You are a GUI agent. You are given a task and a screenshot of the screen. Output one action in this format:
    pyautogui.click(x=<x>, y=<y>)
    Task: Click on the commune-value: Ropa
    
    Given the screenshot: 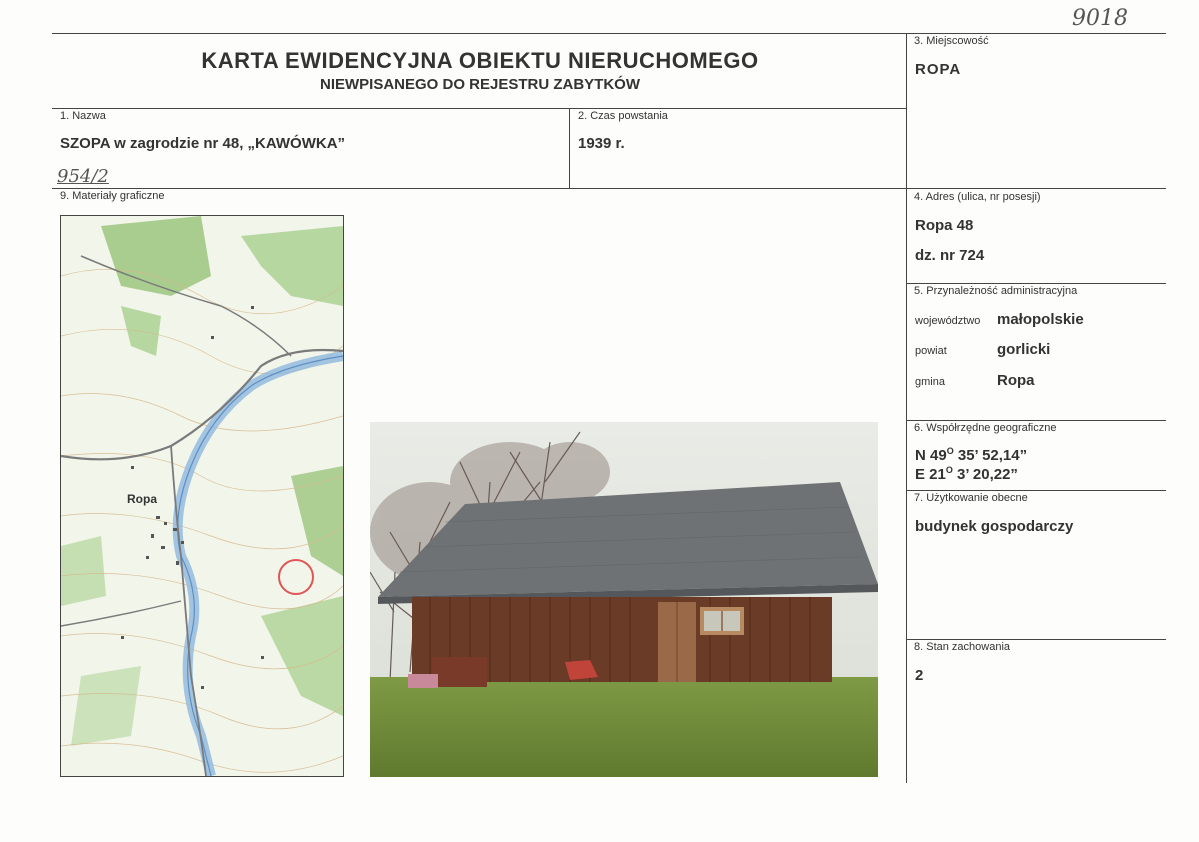 What is the action you would take?
    pyautogui.click(x=1016, y=380)
    